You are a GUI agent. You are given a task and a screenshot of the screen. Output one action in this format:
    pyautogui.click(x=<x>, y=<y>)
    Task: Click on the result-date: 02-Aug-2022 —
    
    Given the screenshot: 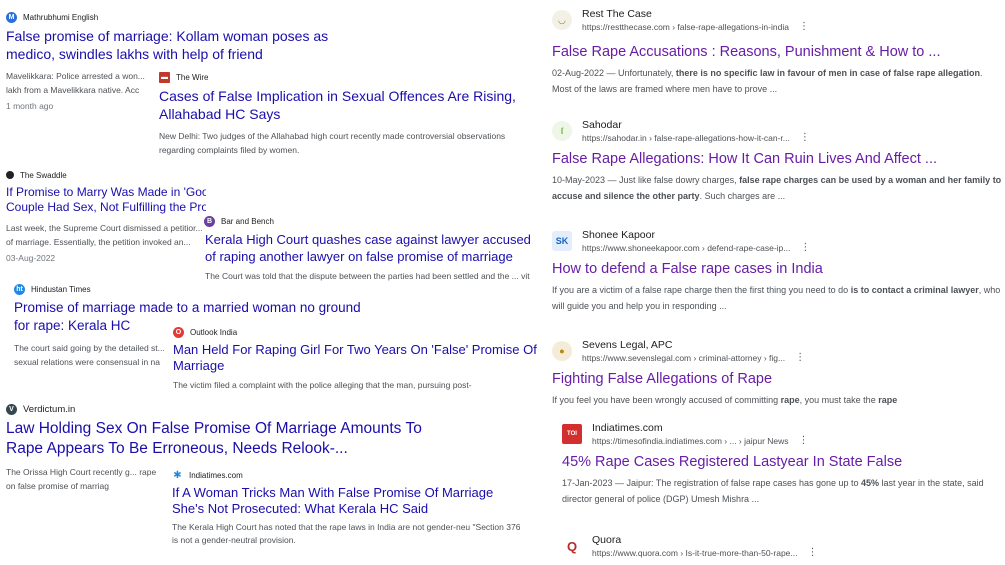 What is the action you would take?
    pyautogui.click(x=585, y=73)
    